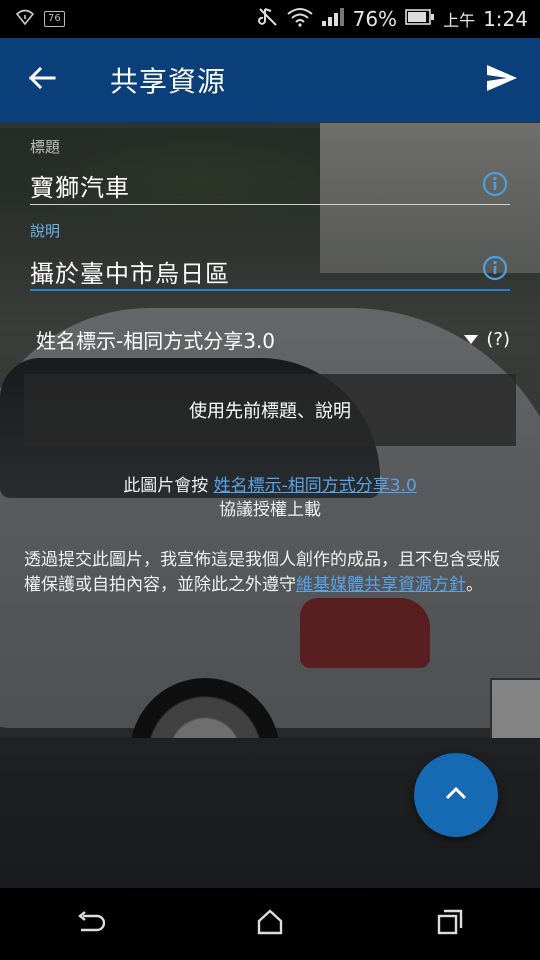 The width and height of the screenshot is (540, 960). I want to click on title-underline, so click(270, 204).